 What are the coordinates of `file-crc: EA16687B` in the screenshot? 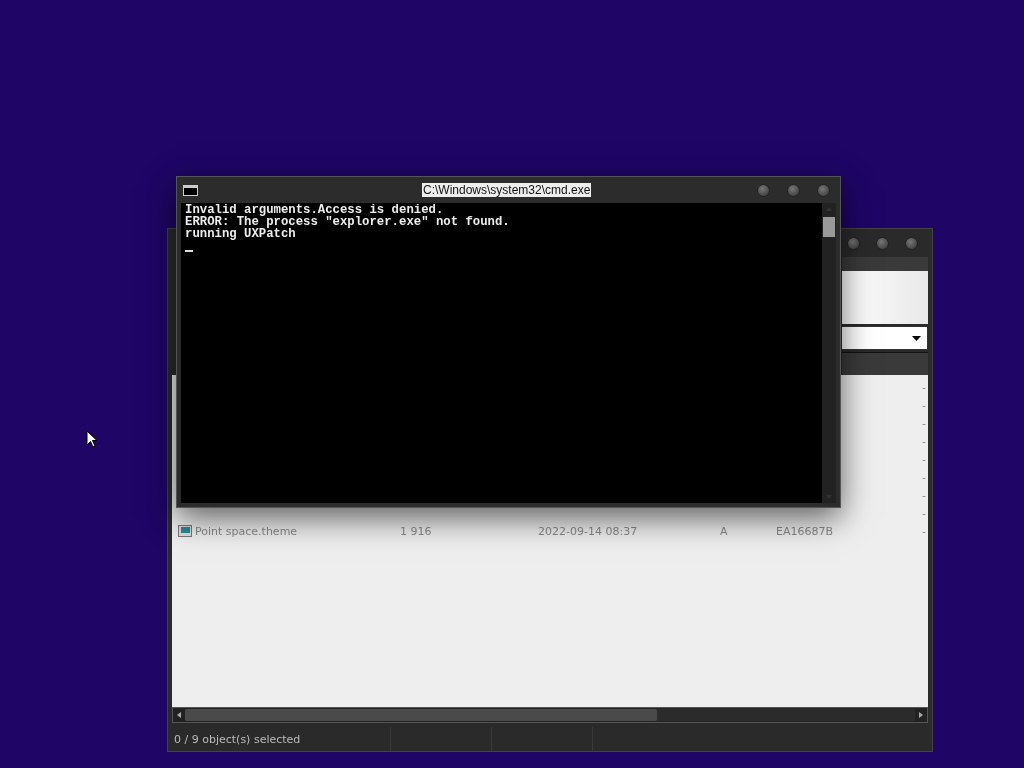 It's located at (804, 531).